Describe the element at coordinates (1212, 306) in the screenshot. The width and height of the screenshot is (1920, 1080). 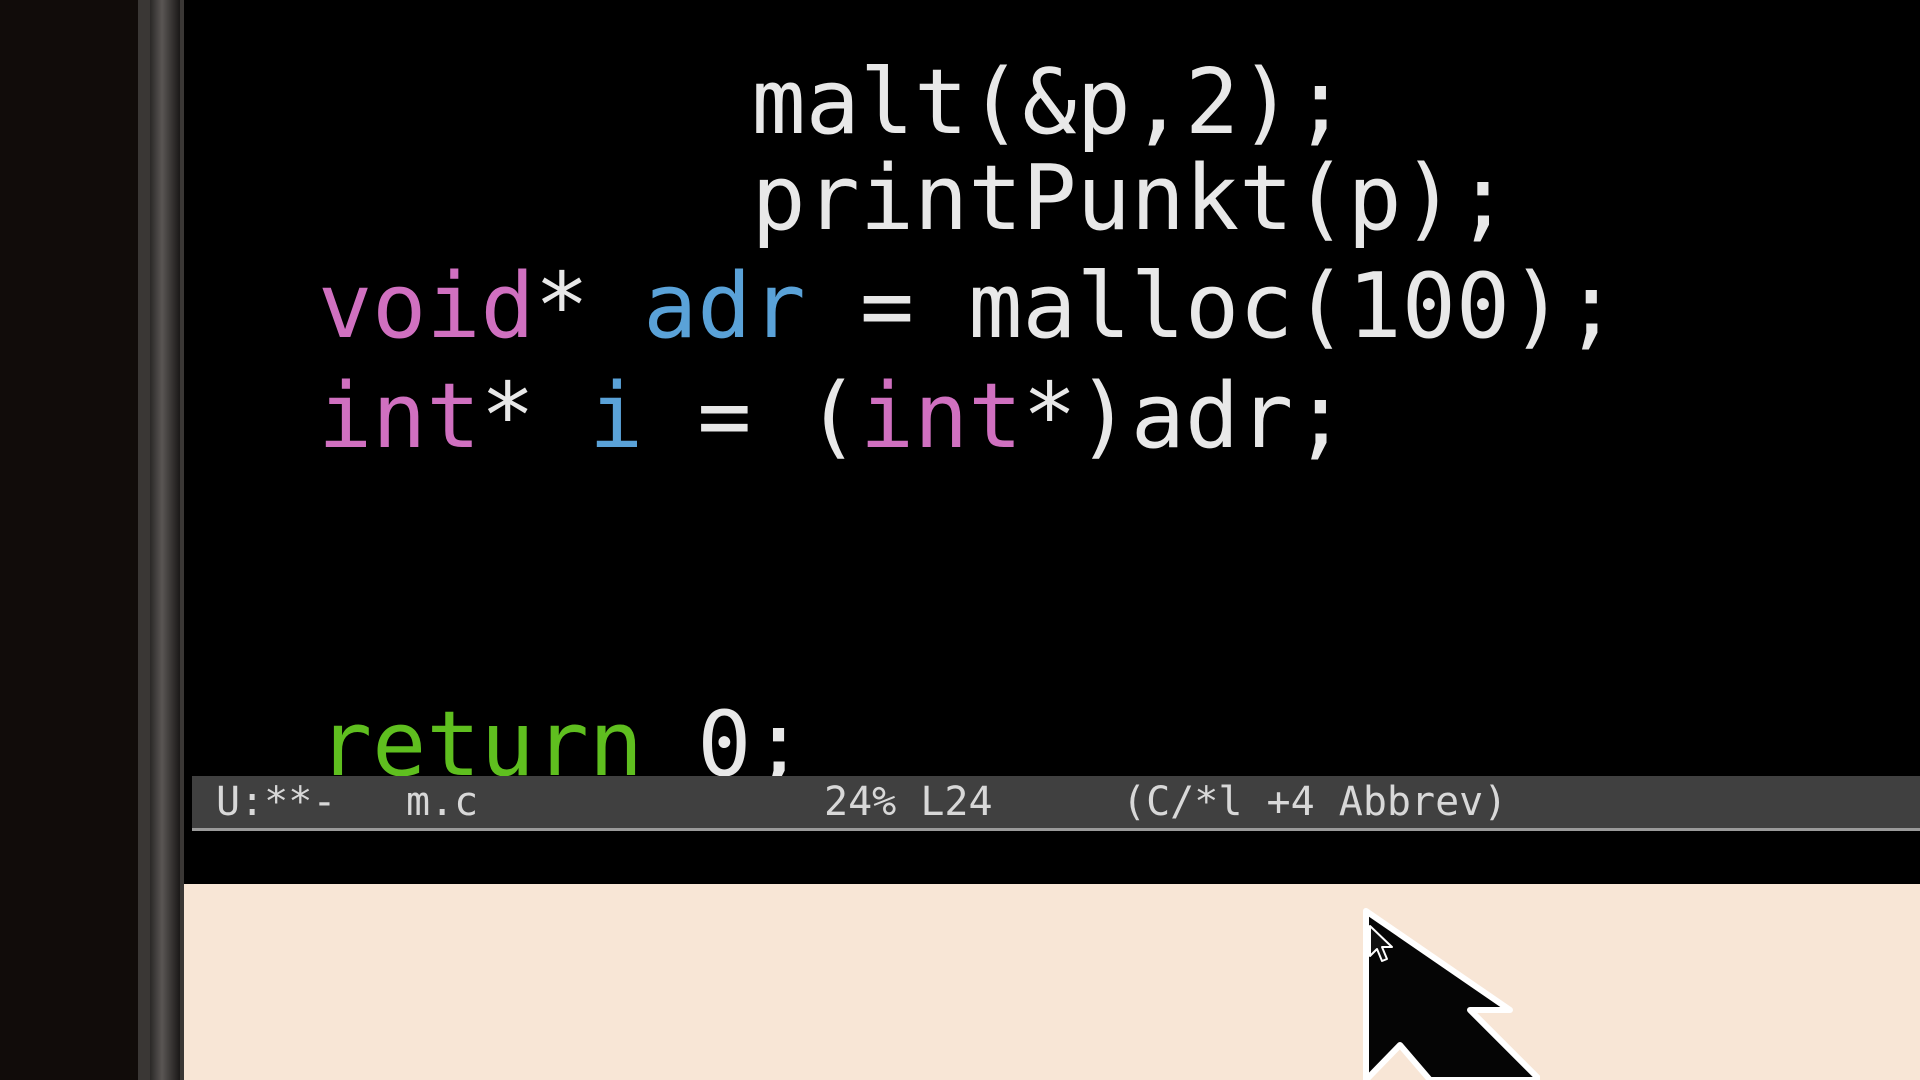
I see `code-text: = malloc(100);` at that location.